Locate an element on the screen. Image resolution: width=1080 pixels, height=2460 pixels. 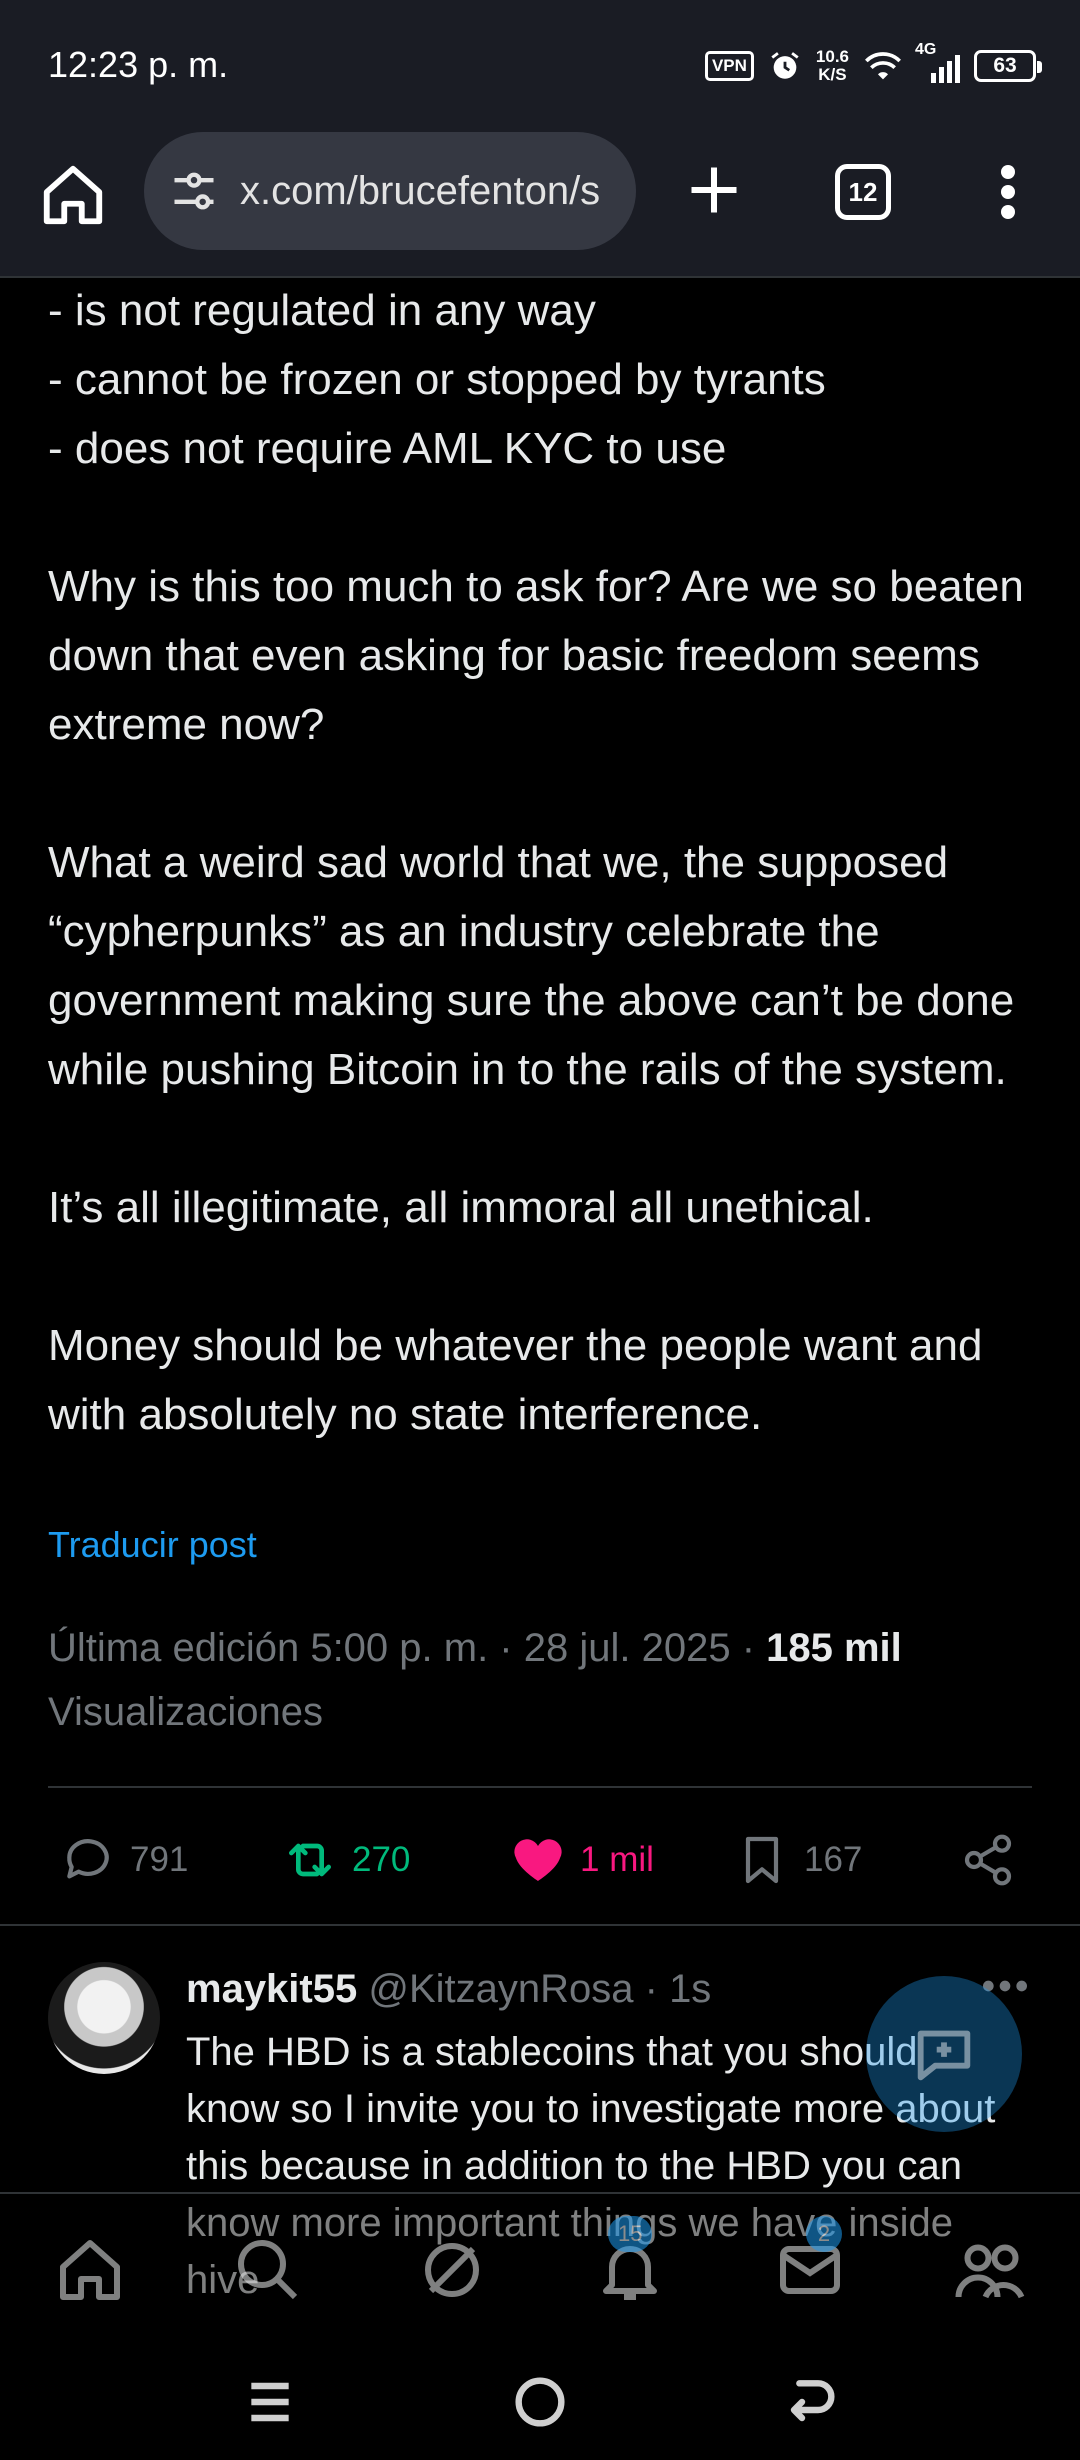
like-button: 1 mil is located at coordinates (582, 1860).